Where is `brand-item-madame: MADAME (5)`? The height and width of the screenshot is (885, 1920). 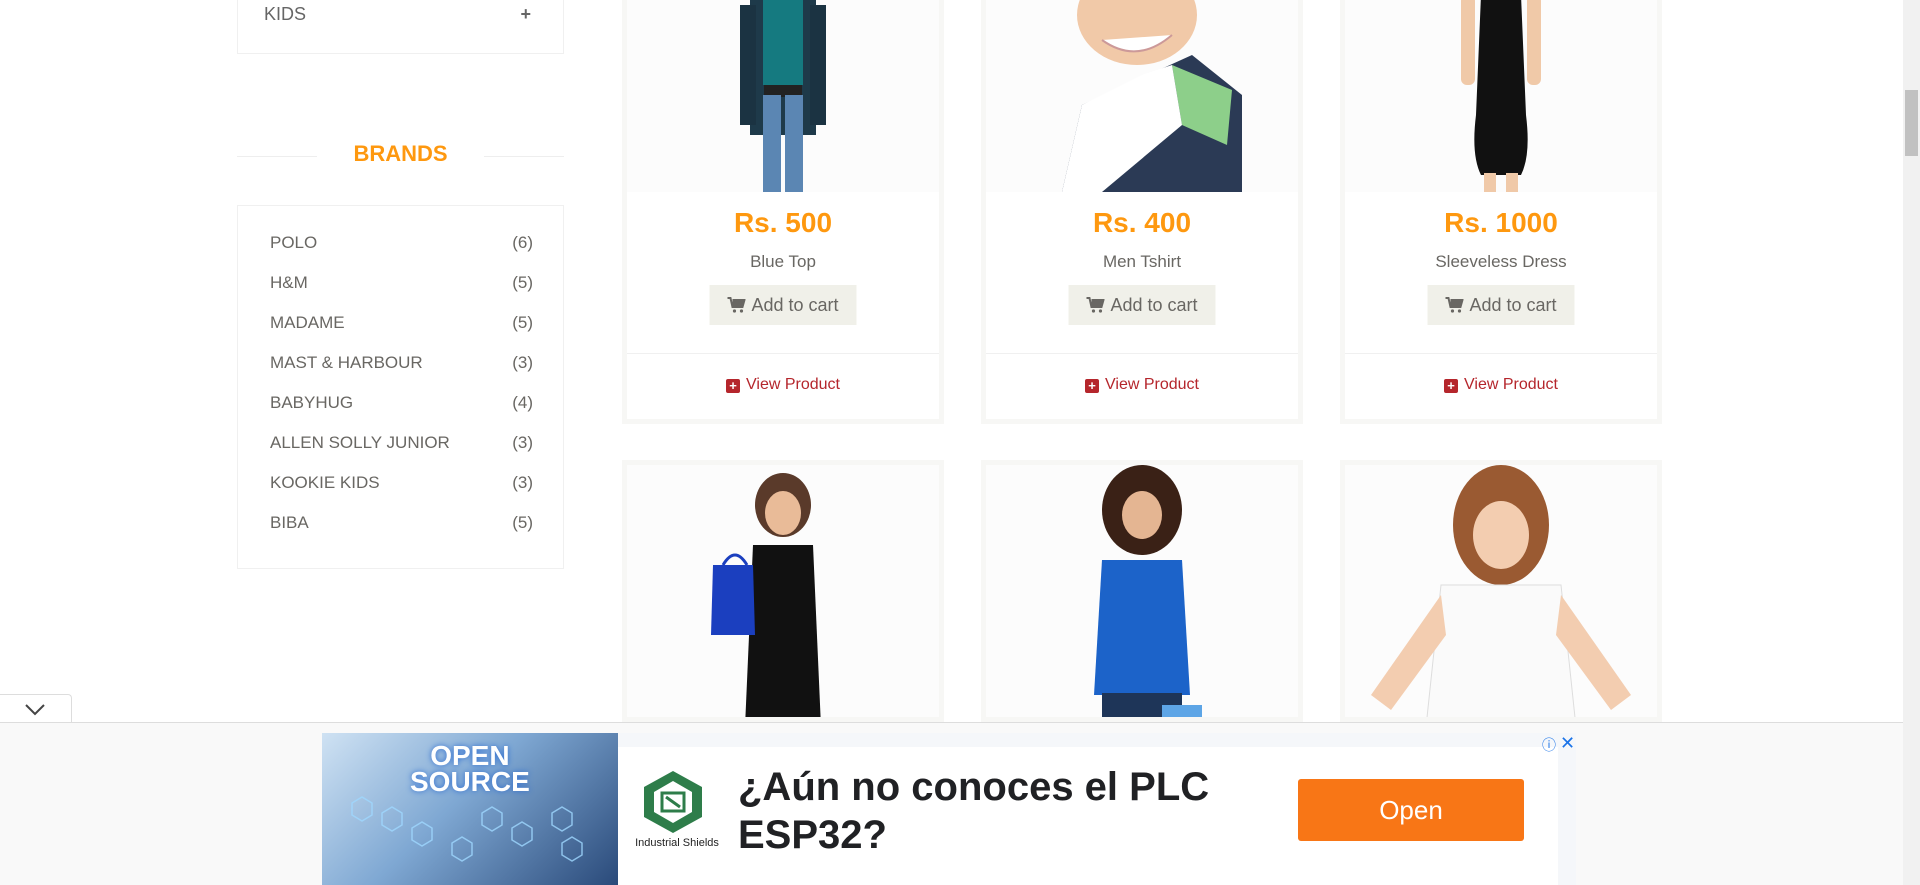
brand-item-madame: MADAME (5) is located at coordinates (401, 328).